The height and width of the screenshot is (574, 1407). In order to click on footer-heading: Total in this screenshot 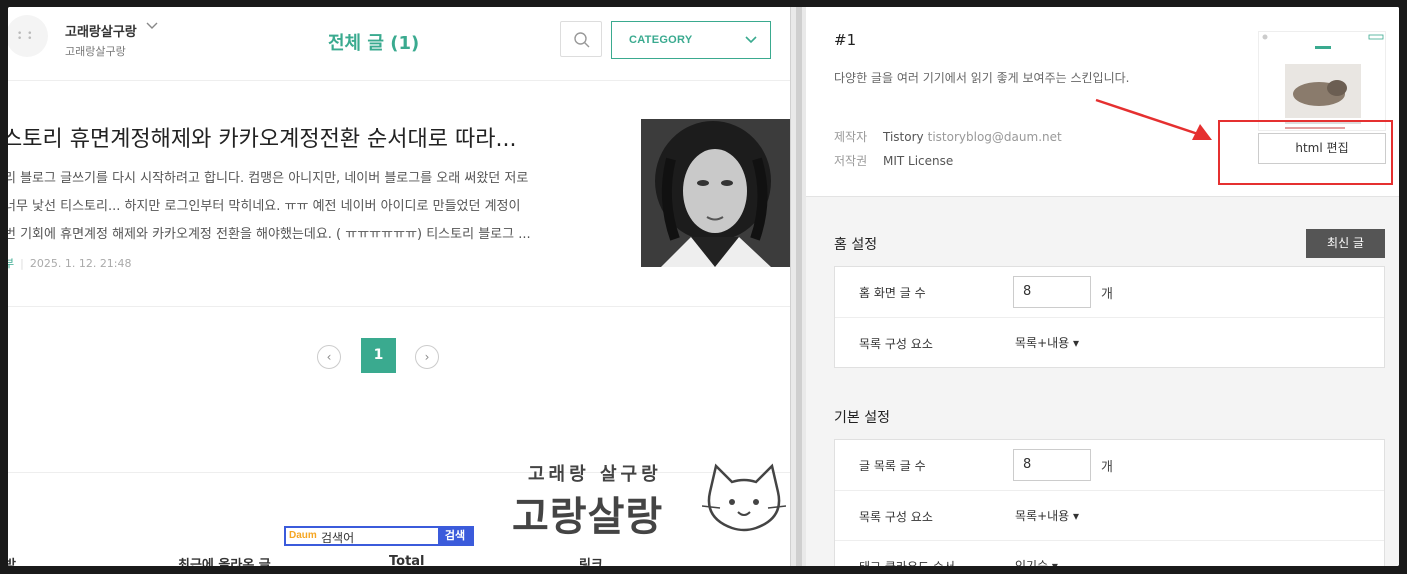, I will do `click(407, 560)`.